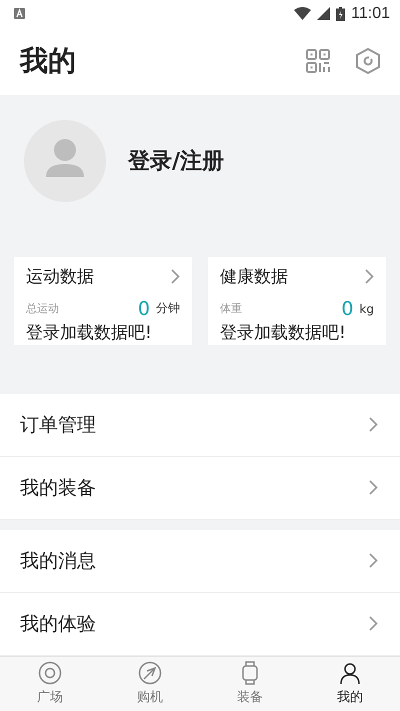 This screenshot has width=400, height=711. I want to click on menu-label: 我的装备, so click(58, 488).